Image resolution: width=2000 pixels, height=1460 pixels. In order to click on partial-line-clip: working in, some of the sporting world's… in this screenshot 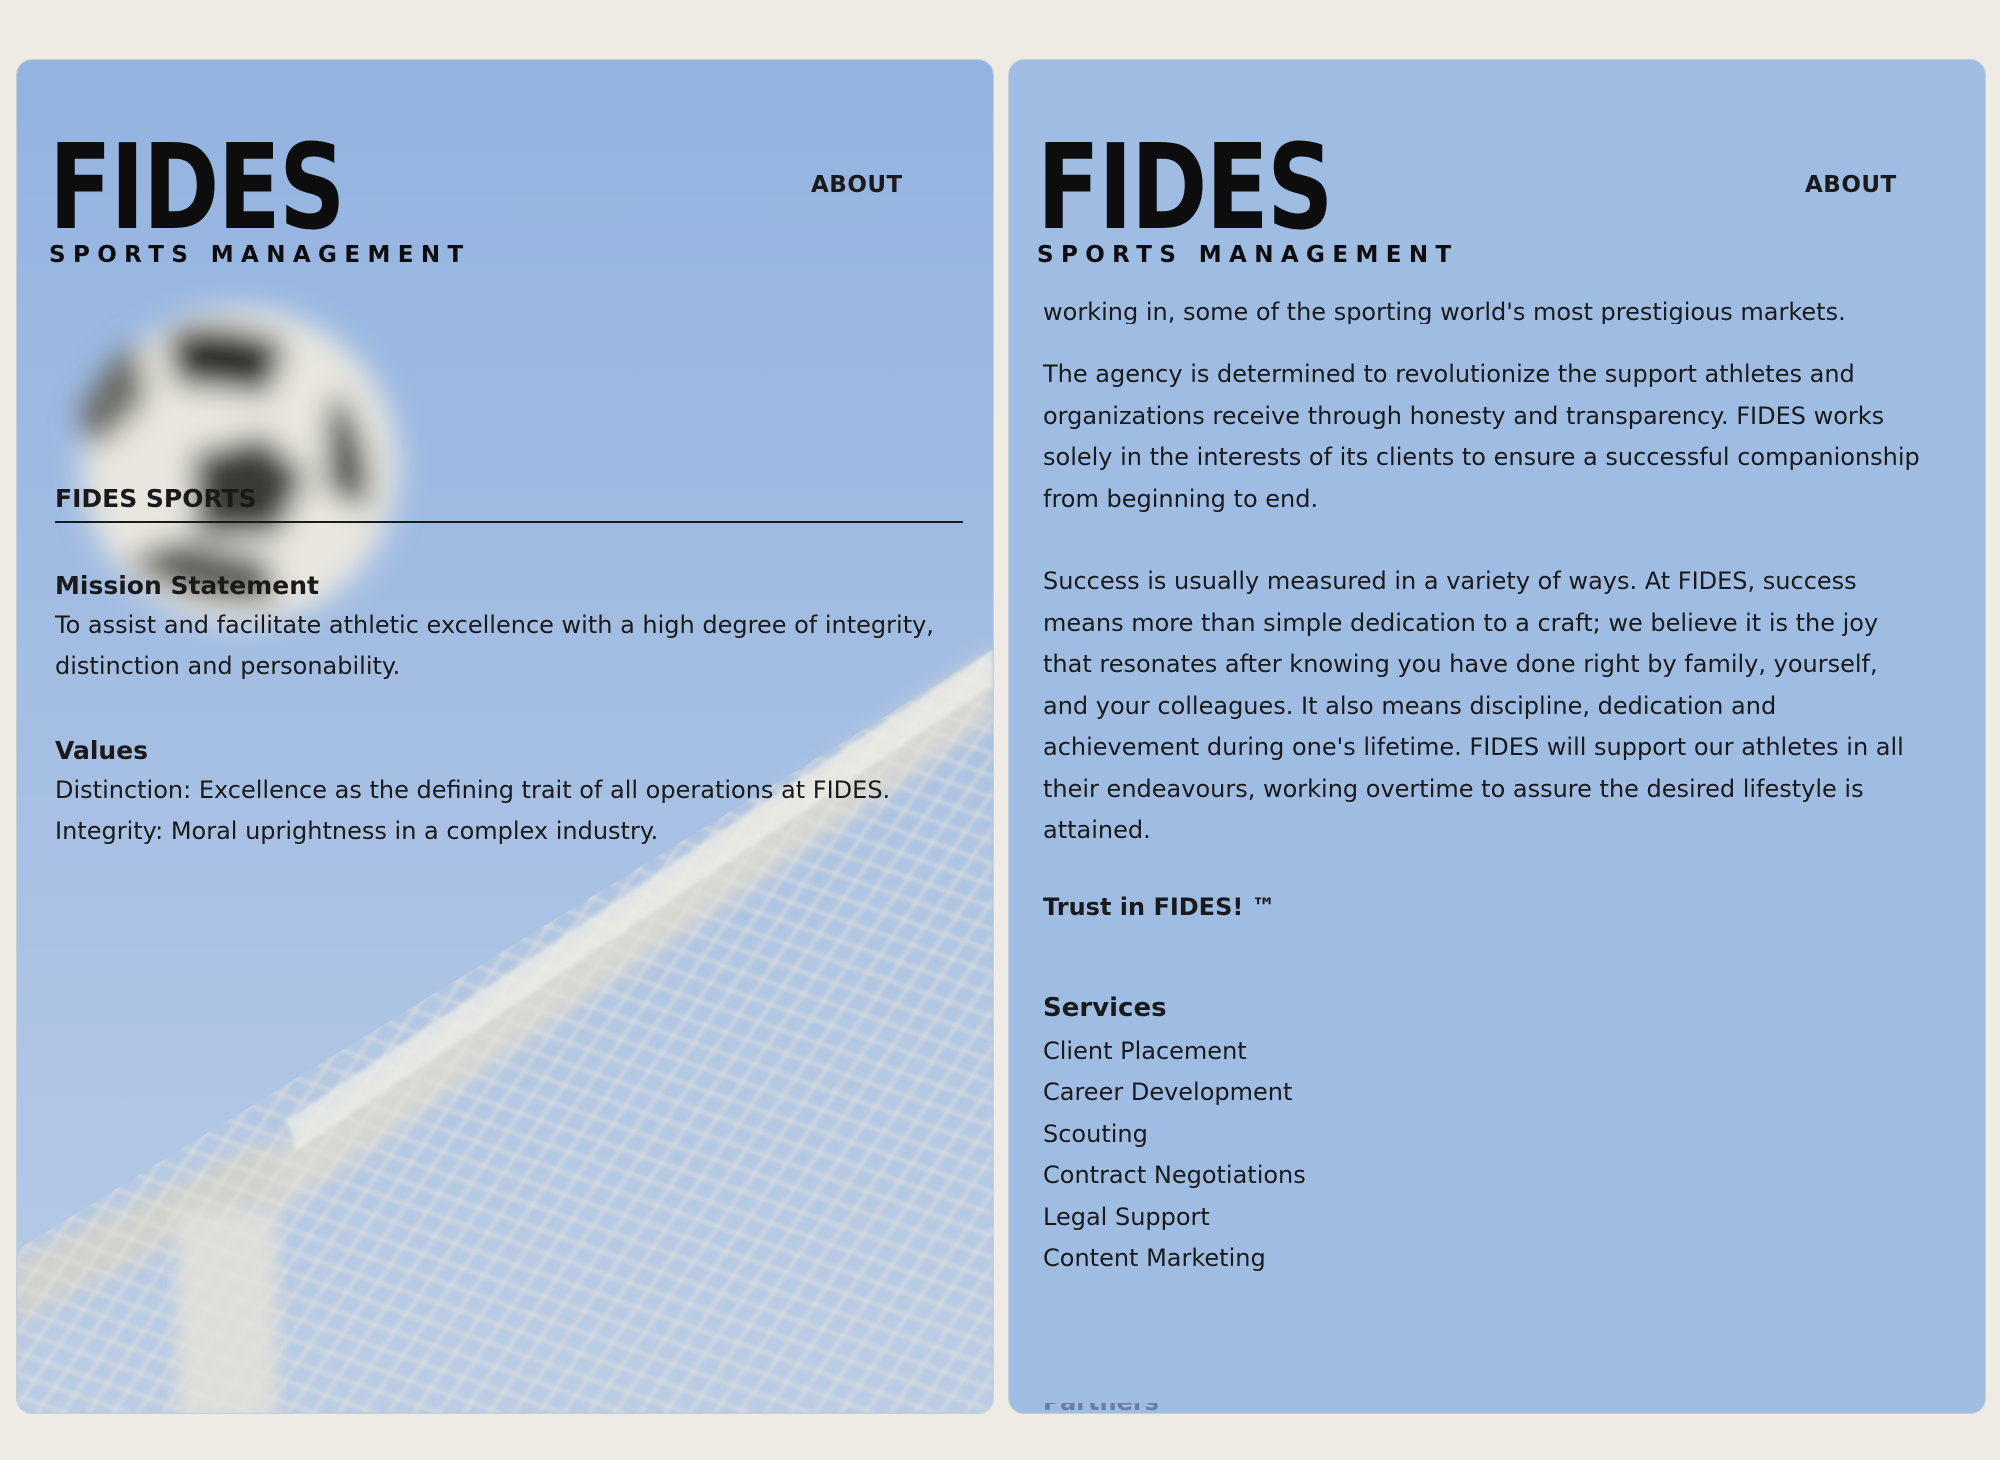, I will do `click(1493, 312)`.